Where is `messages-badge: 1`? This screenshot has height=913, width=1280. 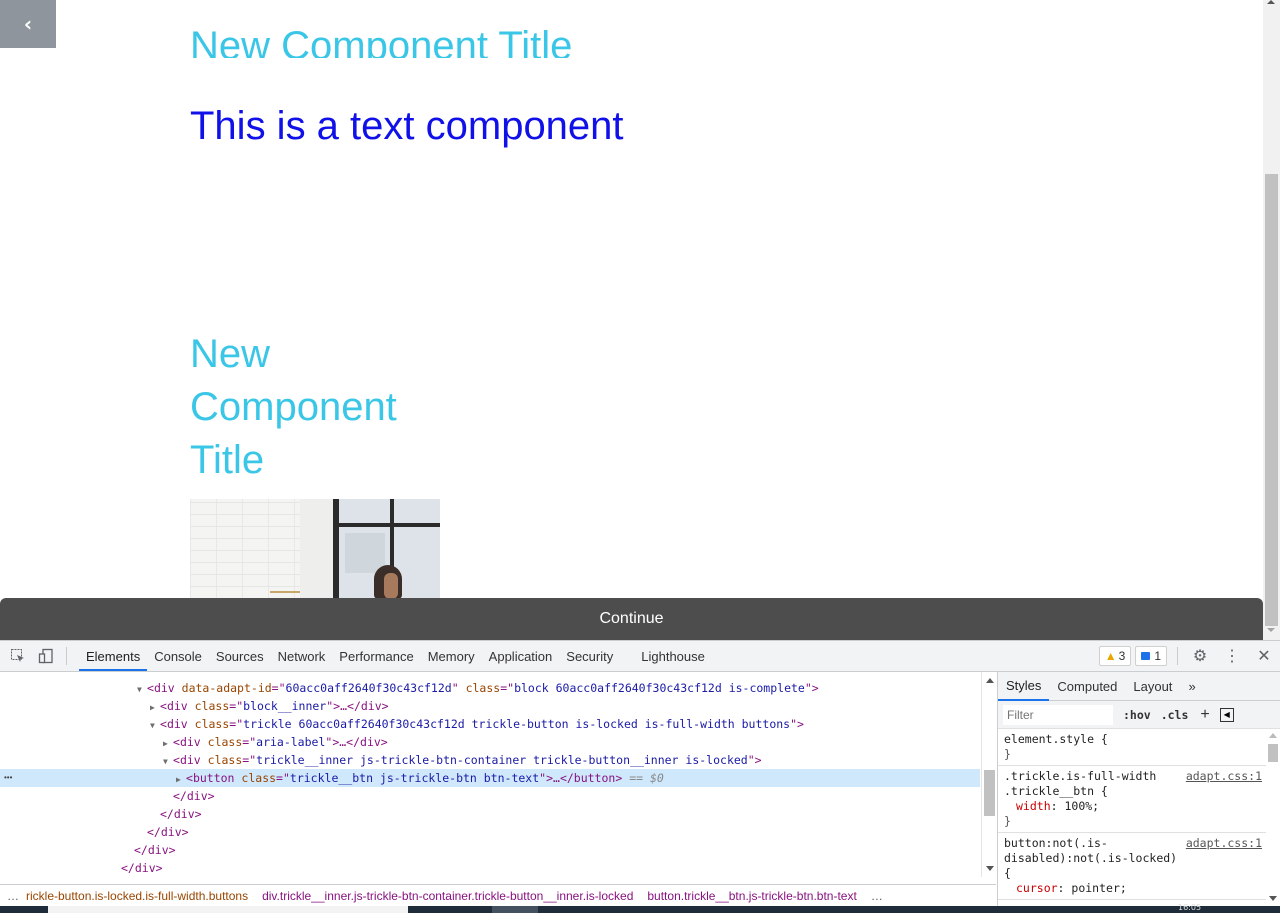
messages-badge: 1 is located at coordinates (1151, 656).